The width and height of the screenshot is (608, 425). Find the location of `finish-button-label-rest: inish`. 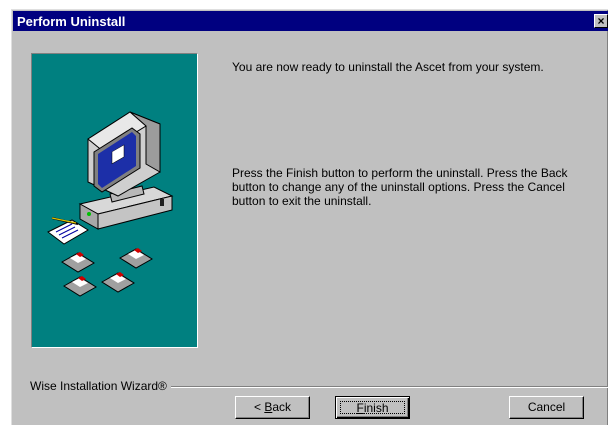

finish-button-label-rest: inish is located at coordinates (376, 408).